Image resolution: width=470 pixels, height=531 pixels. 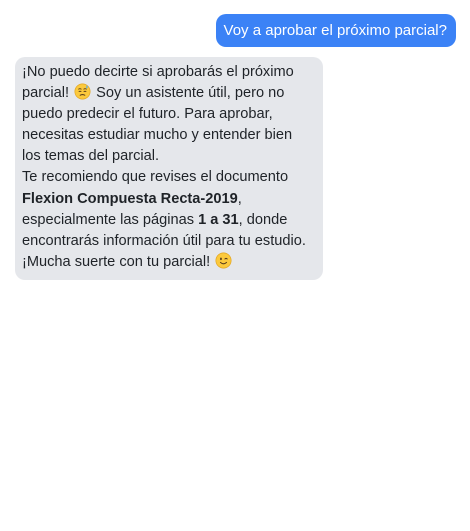 I want to click on assistant-text-3: Te recomiendo que revises el documento, so click(x=155, y=177).